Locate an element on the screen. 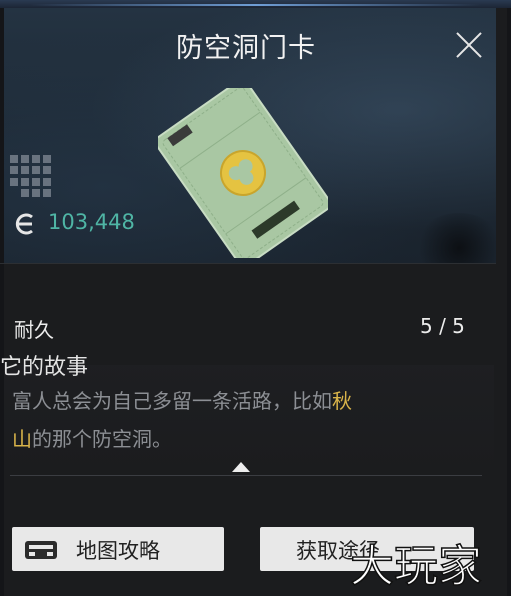 This screenshot has height=596, width=511. svg-text: 大玩家 is located at coordinates (416, 566).